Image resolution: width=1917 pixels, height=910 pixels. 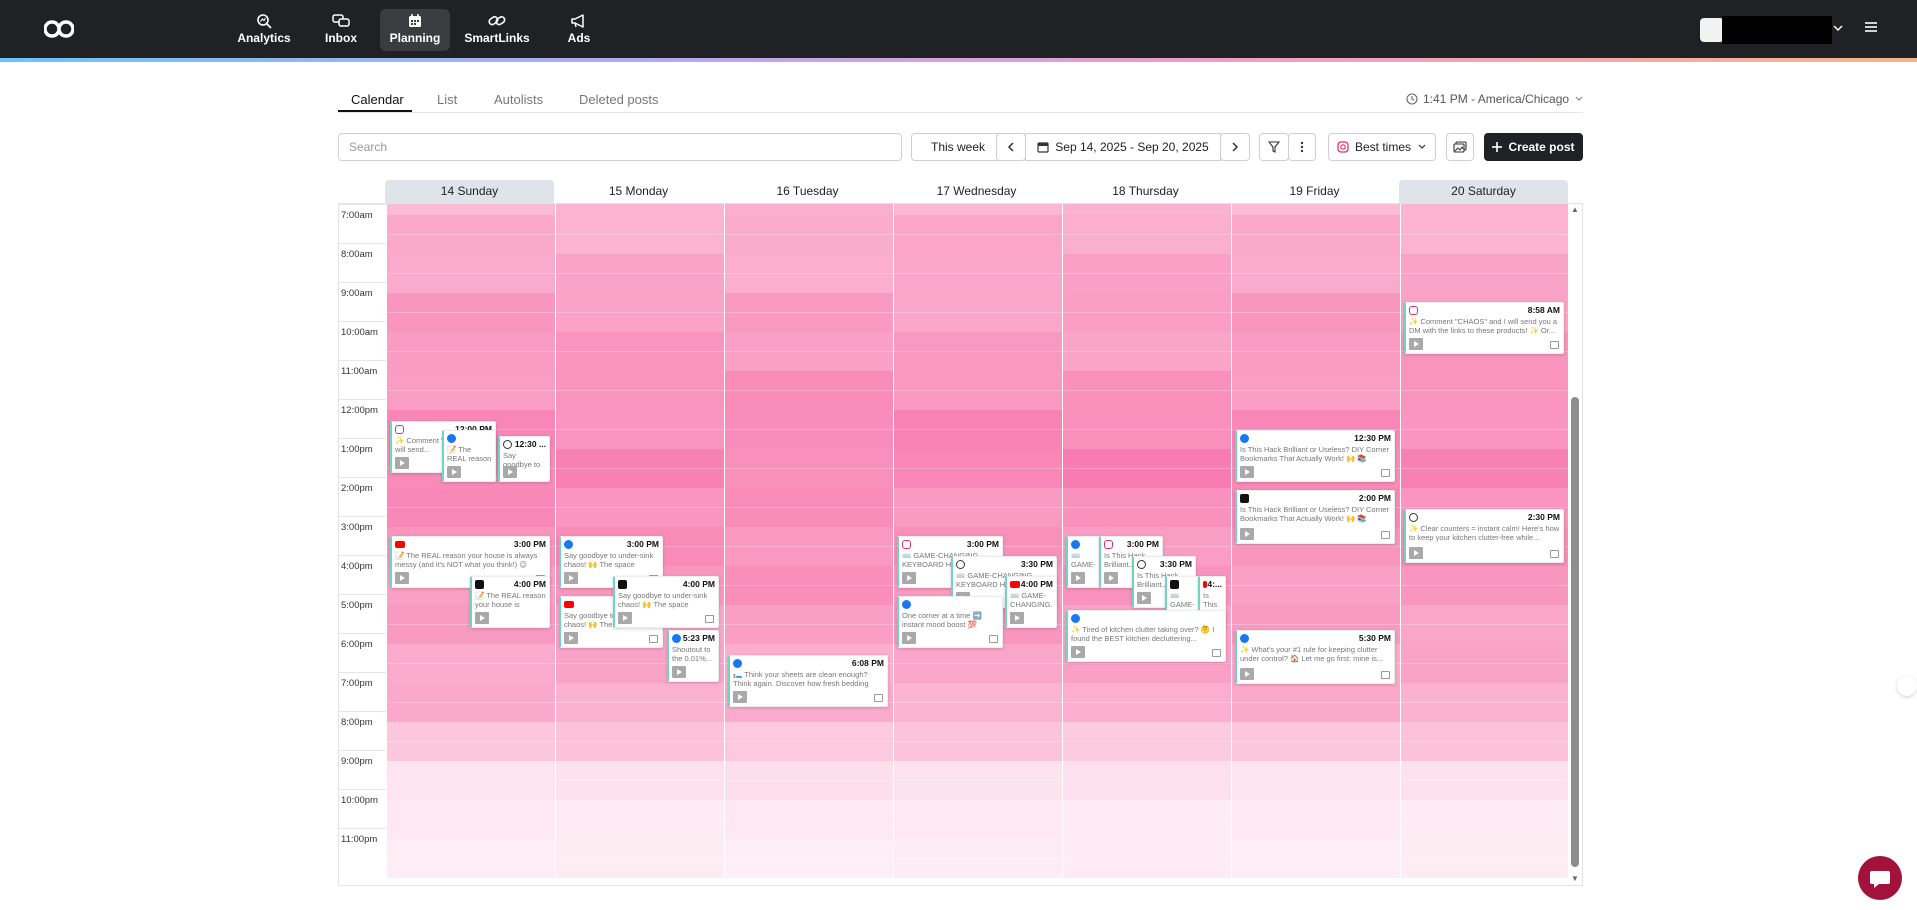 I want to click on nav-inbox: Inbox, so click(x=341, y=30).